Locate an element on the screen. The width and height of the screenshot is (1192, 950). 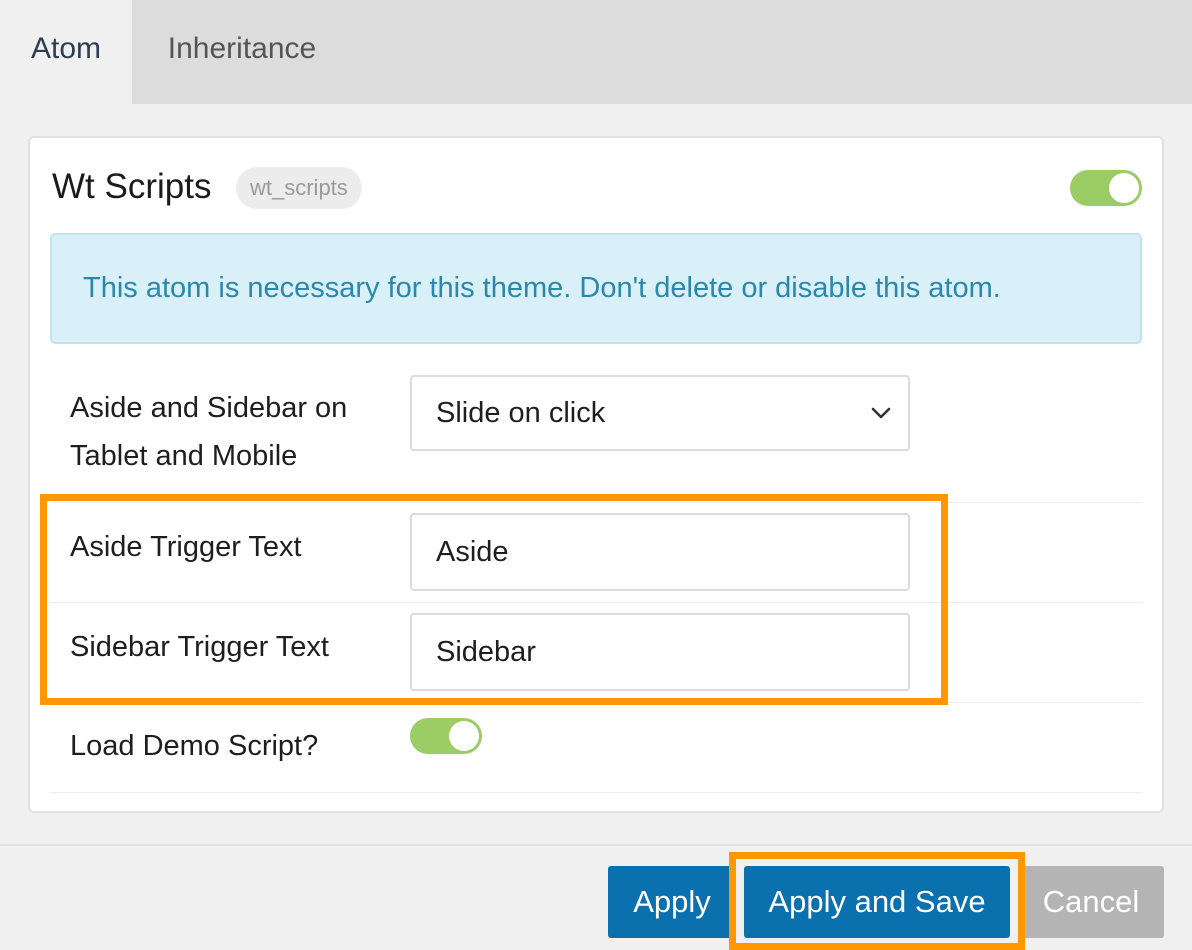
aside-sidebar-mode-label-line1: Aside and Sidebar on is located at coordinates (209, 408).